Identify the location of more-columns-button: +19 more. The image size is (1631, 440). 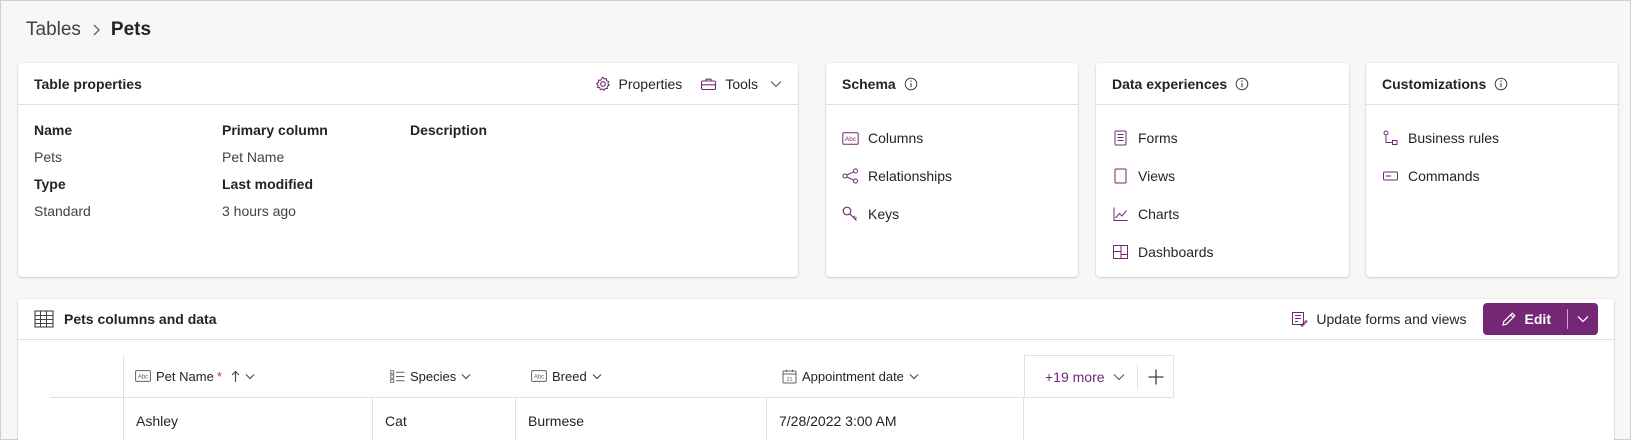
(1081, 377).